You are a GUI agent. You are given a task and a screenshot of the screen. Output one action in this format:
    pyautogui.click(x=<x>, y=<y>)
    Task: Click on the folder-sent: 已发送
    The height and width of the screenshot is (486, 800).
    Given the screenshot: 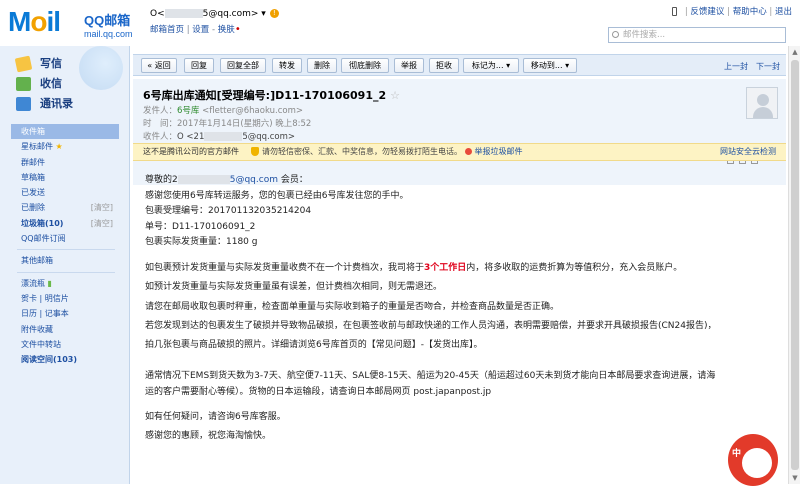 What is the action you would take?
    pyautogui.click(x=65, y=192)
    